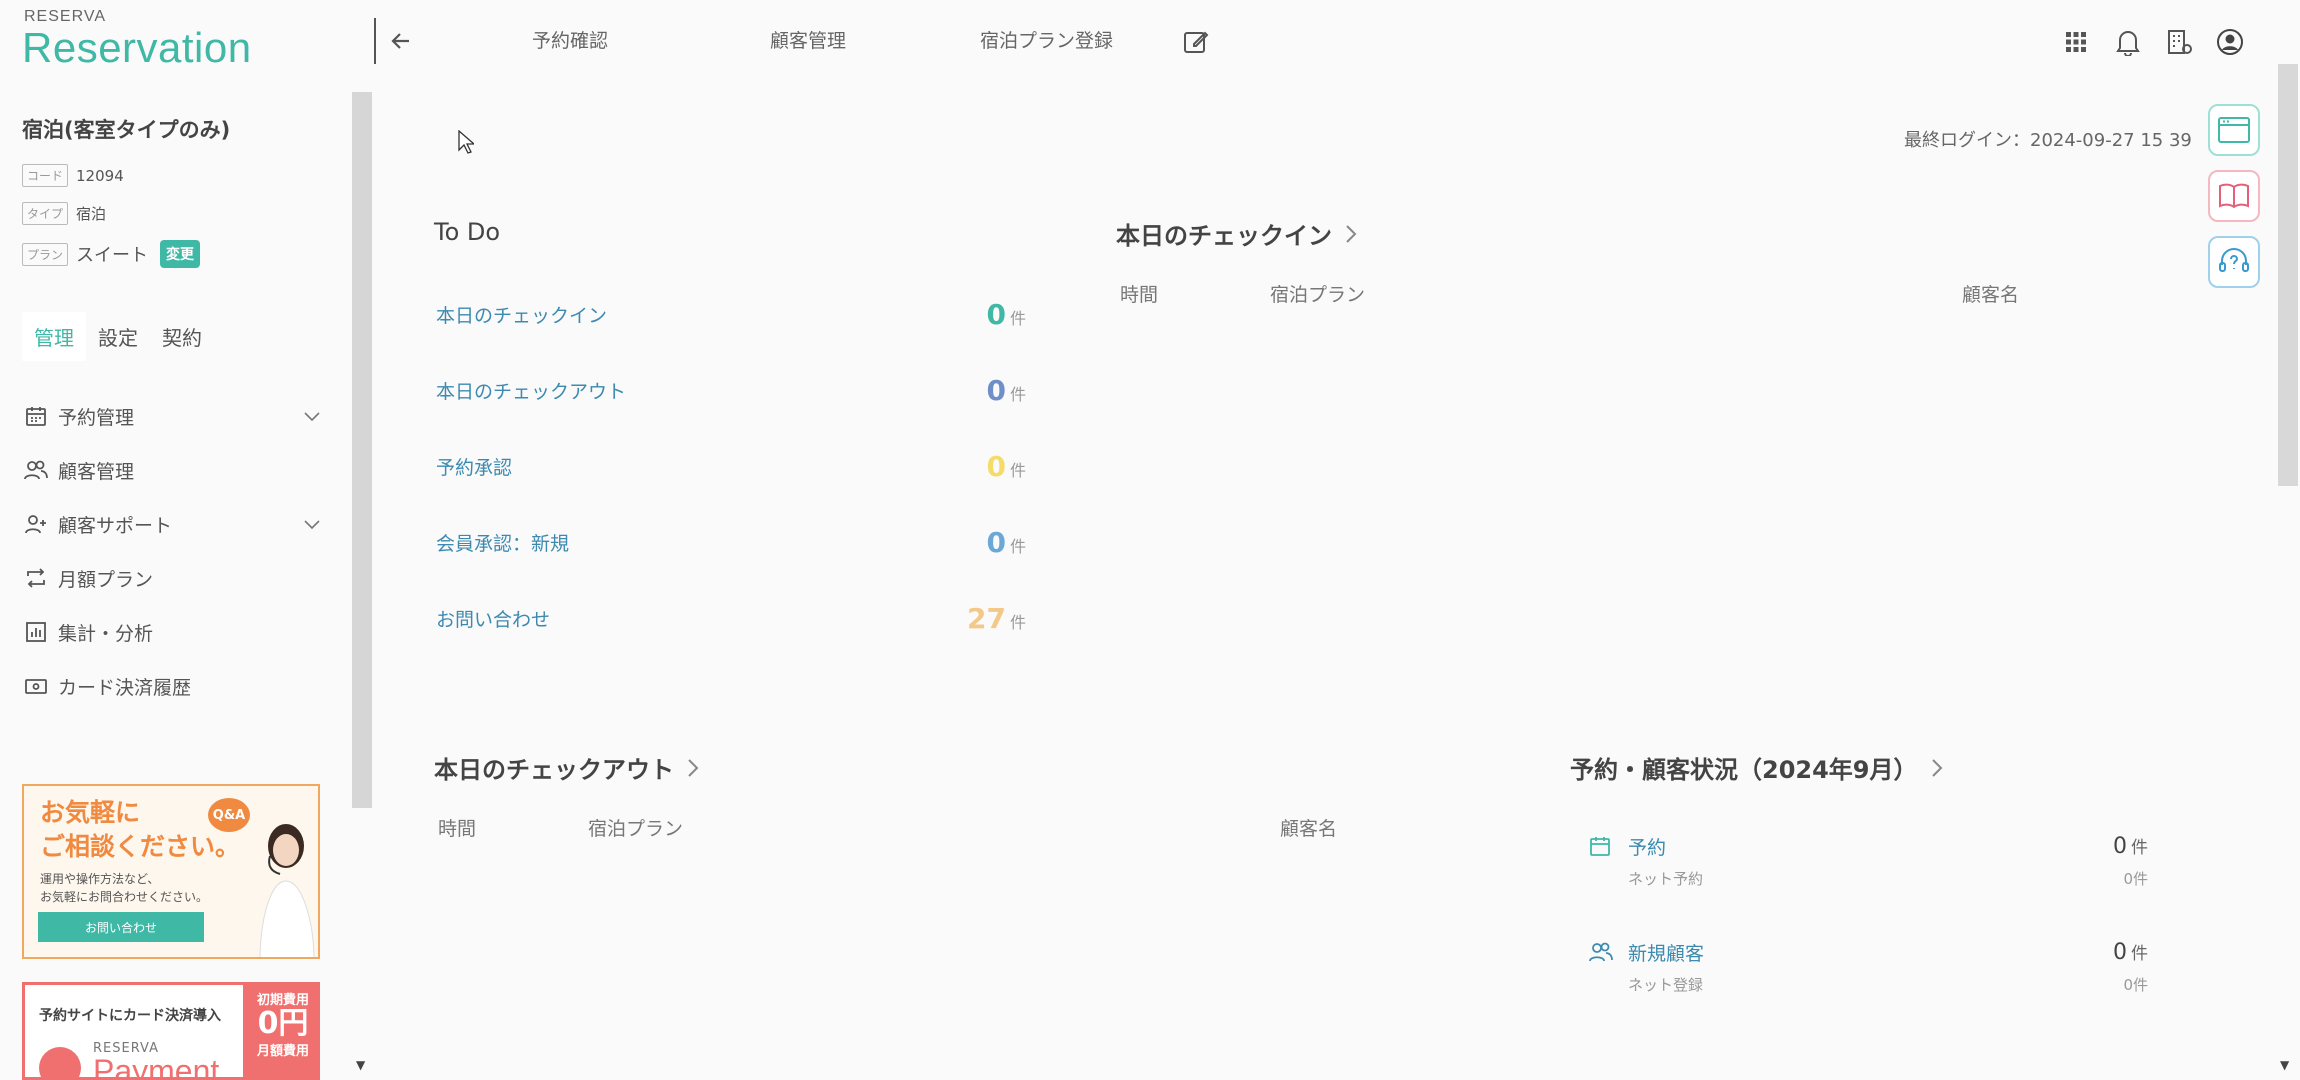 Image resolution: width=2300 pixels, height=1080 pixels. I want to click on sidebar-item-reservation-management: 予約管理, so click(172, 416).